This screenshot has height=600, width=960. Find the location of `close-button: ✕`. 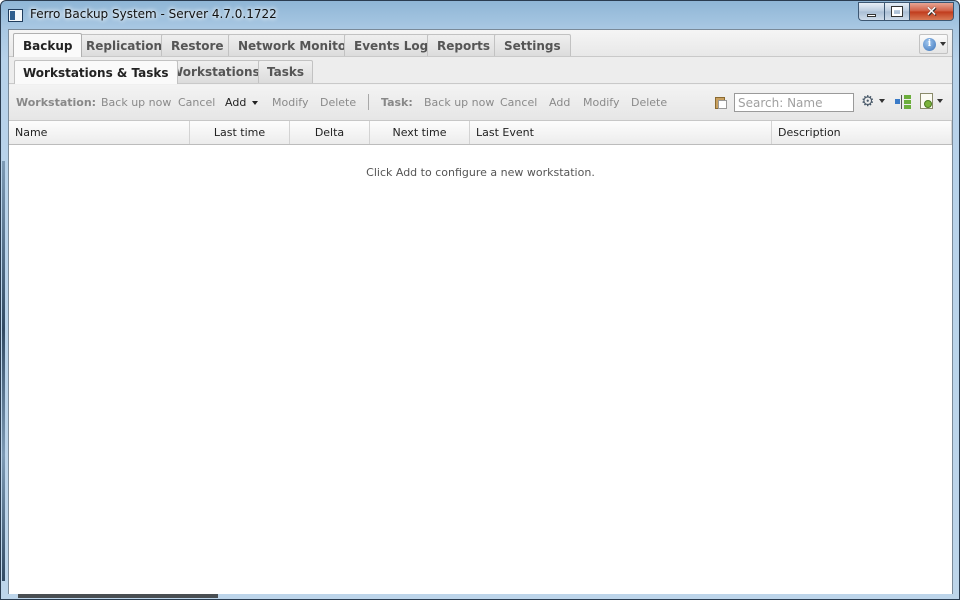

close-button: ✕ is located at coordinates (931, 11).